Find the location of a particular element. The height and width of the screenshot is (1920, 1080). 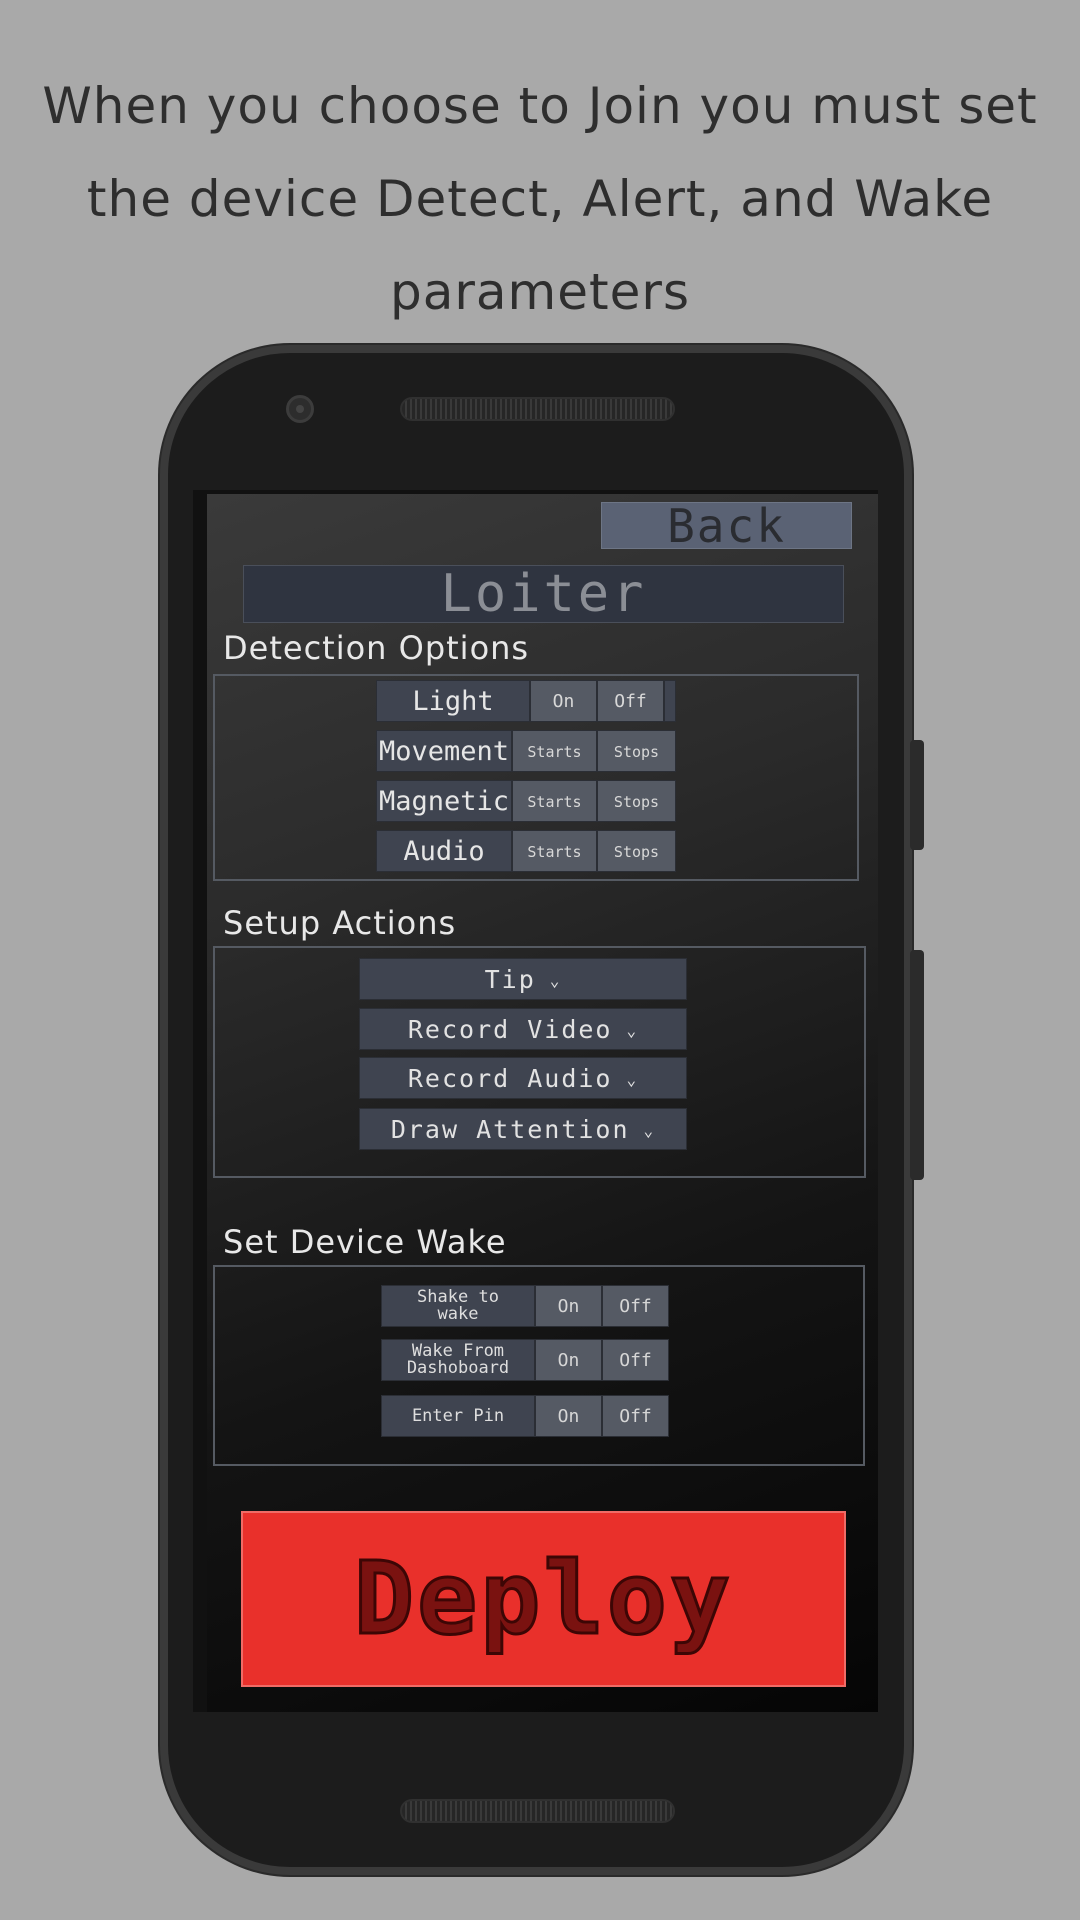

detection-label: Magnetic is located at coordinates (444, 801).